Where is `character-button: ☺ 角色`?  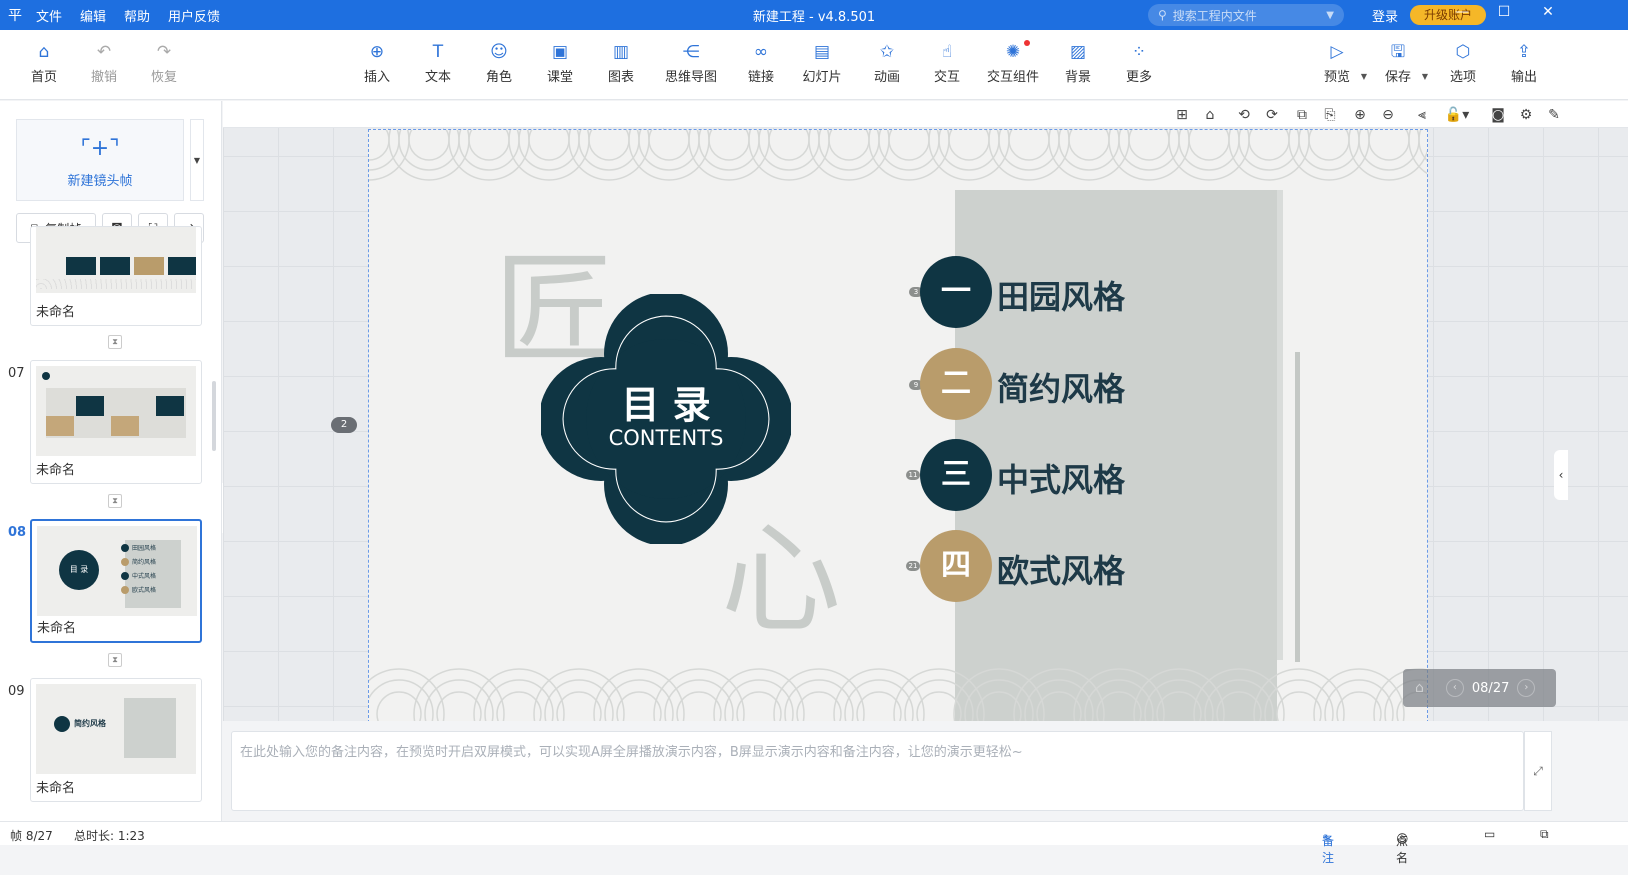
character-button: ☺ 角色 is located at coordinates (499, 63).